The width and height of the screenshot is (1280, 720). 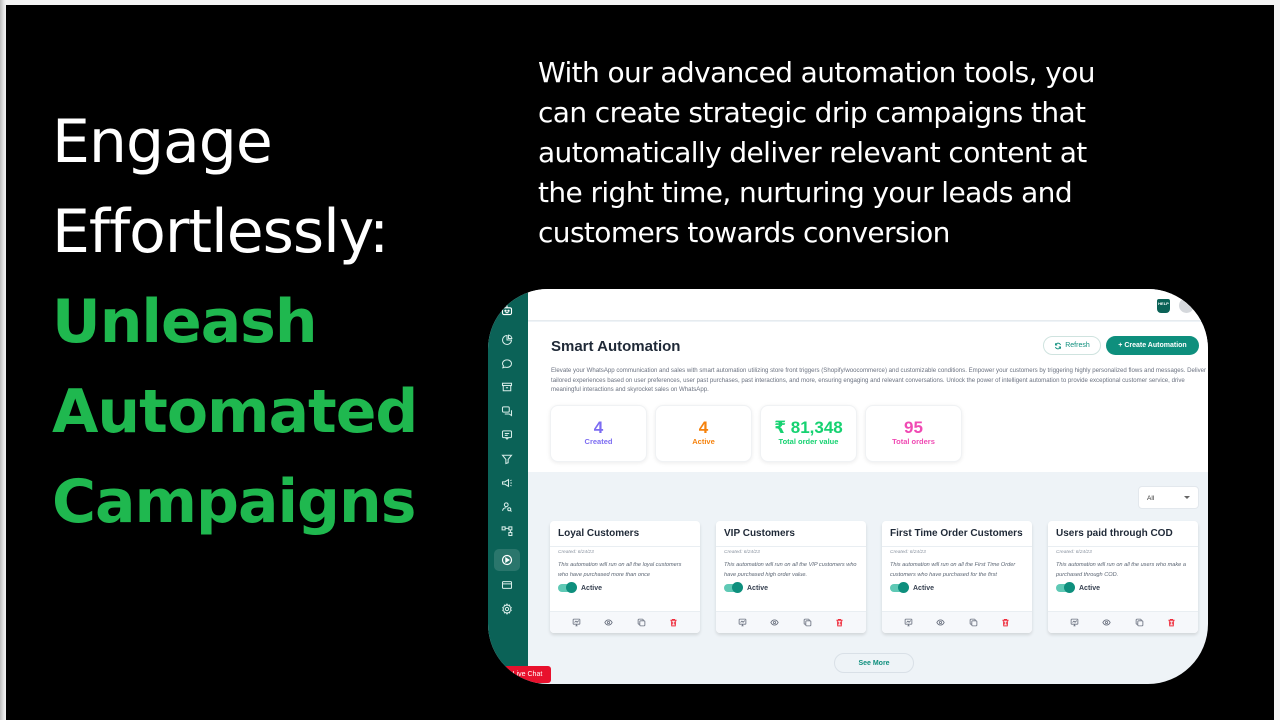 What do you see at coordinates (162, 142) in the screenshot?
I see `headline-line: Engage` at bounding box center [162, 142].